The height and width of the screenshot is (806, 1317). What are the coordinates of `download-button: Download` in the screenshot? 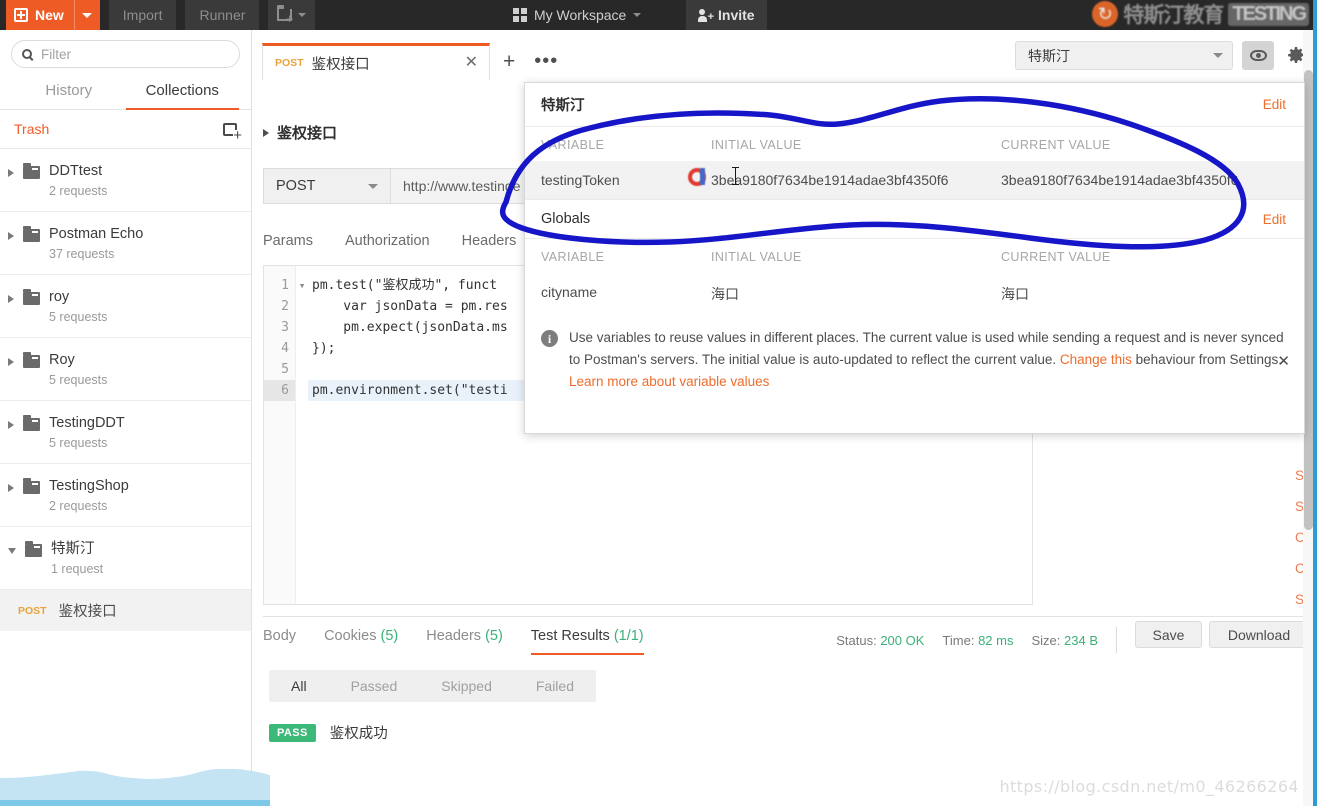 It's located at (1259, 634).